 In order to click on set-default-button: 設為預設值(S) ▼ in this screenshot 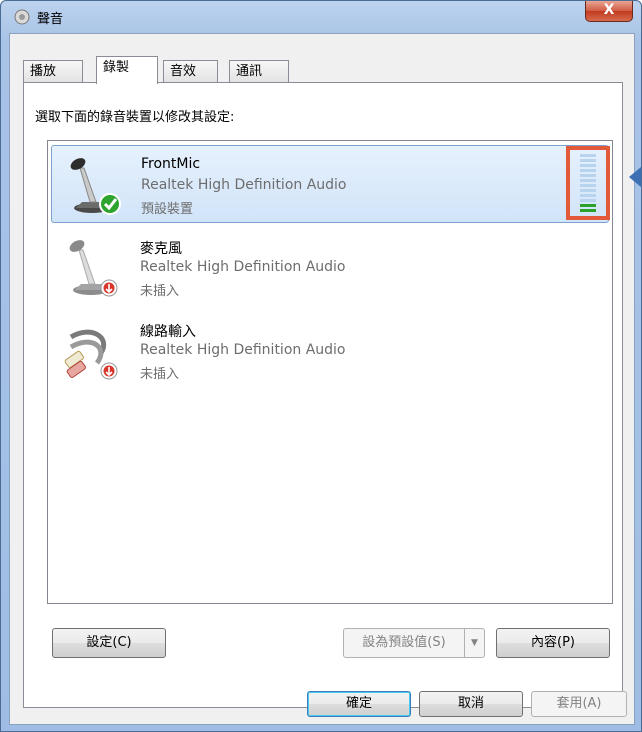, I will do `click(414, 643)`.